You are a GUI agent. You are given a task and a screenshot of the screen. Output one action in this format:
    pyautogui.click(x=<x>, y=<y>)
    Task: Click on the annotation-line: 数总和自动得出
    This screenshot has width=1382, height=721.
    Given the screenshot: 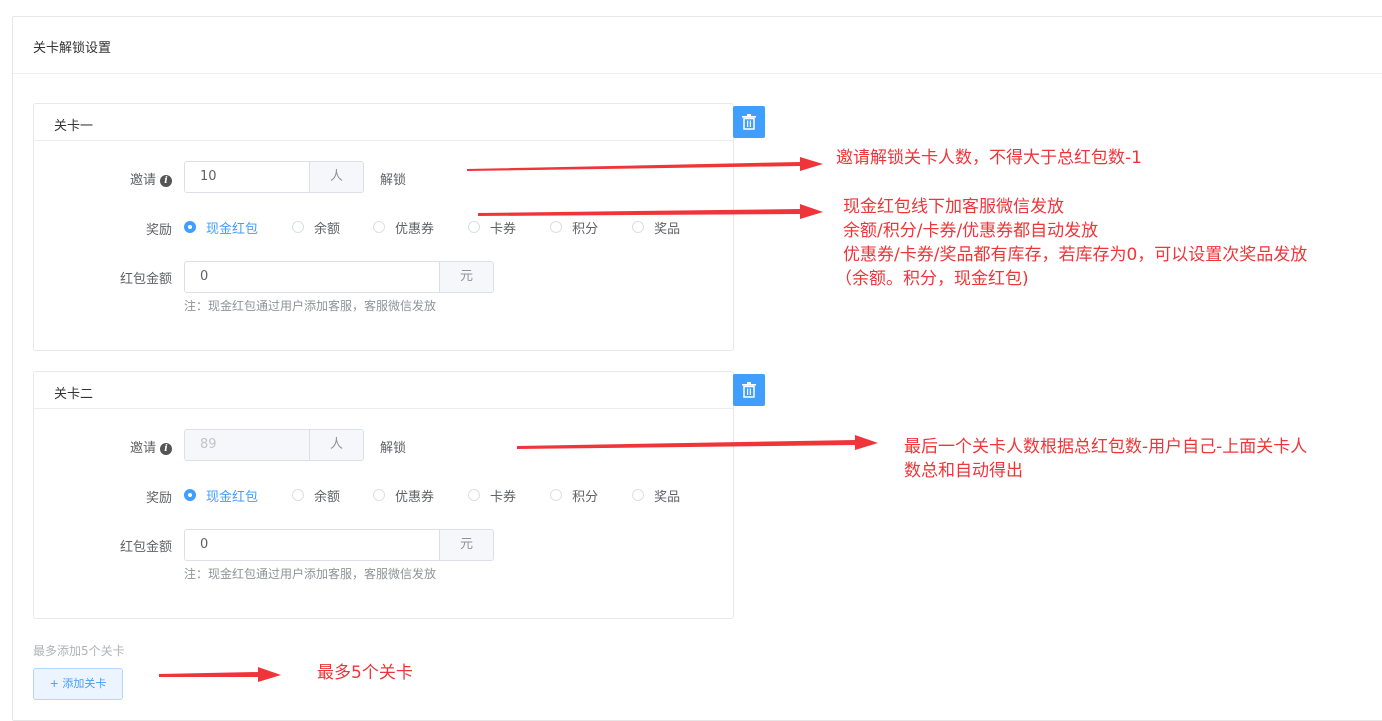 What is the action you would take?
    pyautogui.click(x=963, y=471)
    